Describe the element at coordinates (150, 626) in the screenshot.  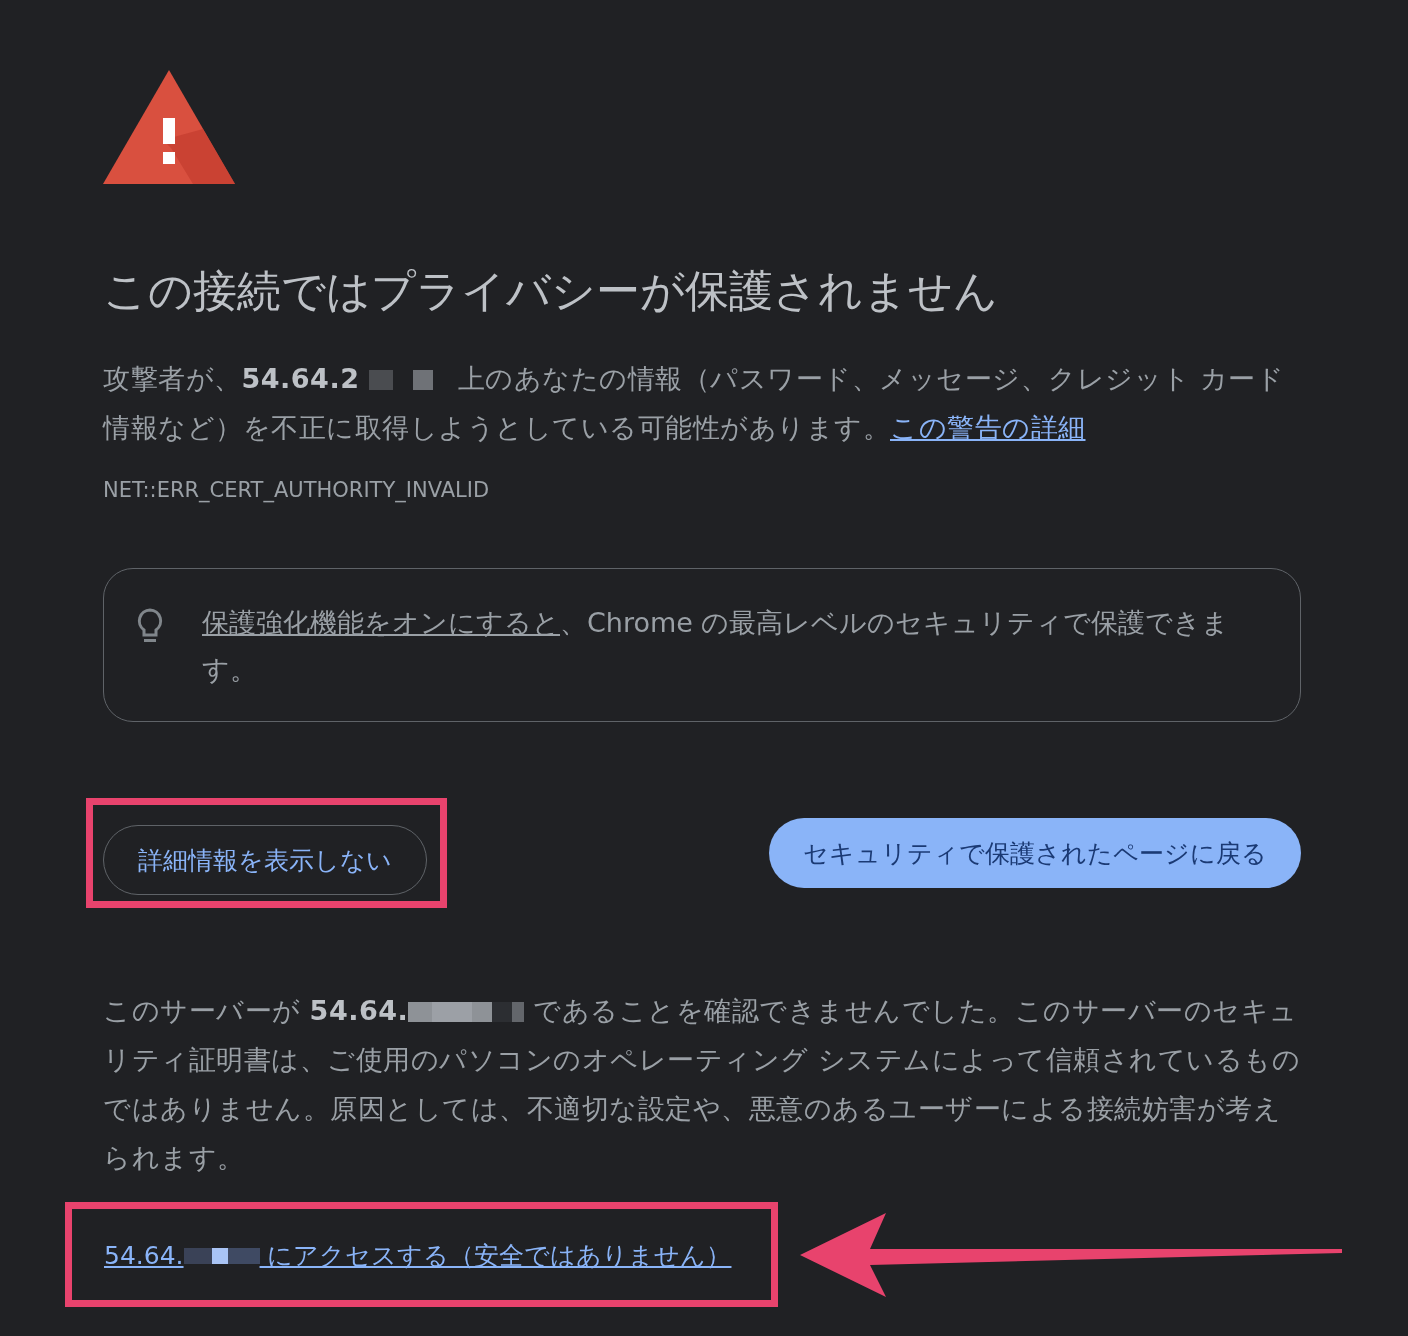
I see `lightbulb-icon` at that location.